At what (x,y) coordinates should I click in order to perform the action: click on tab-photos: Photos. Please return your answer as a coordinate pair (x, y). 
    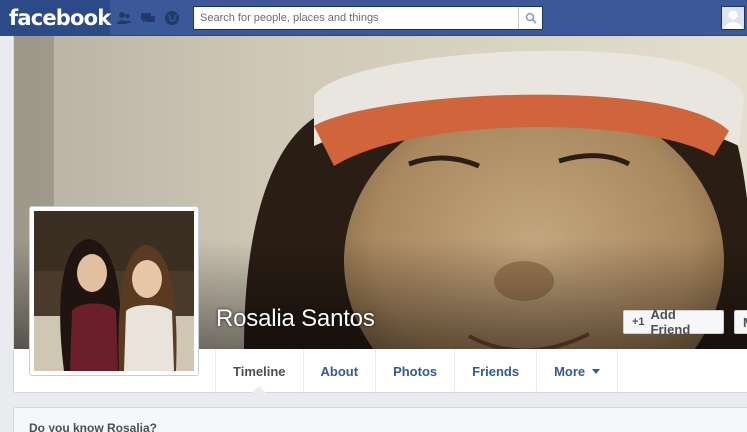
    Looking at the image, I should click on (416, 371).